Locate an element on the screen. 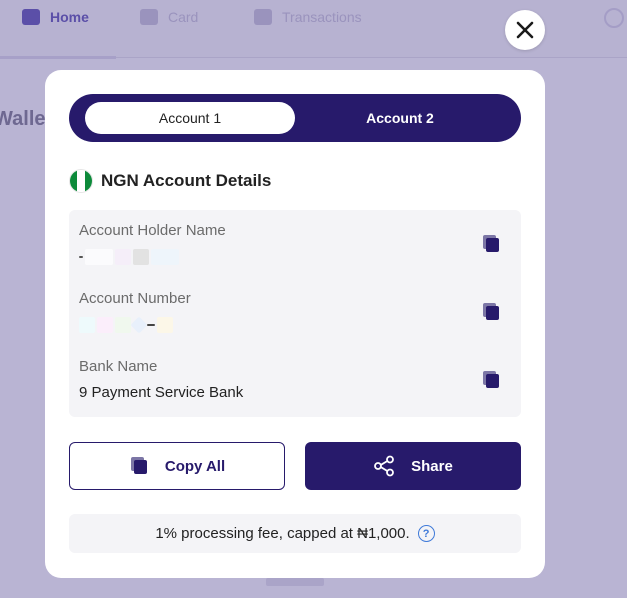  close-button is located at coordinates (525, 30).